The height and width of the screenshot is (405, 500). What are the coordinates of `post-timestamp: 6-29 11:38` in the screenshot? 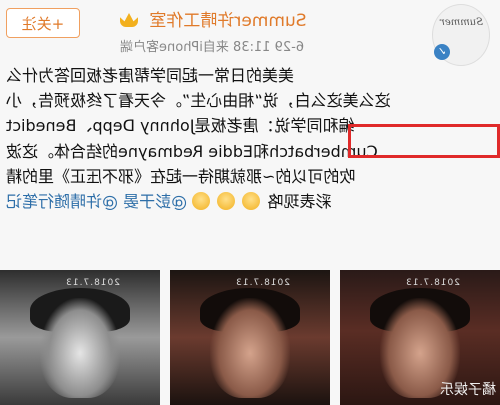 It's located at (269, 47).